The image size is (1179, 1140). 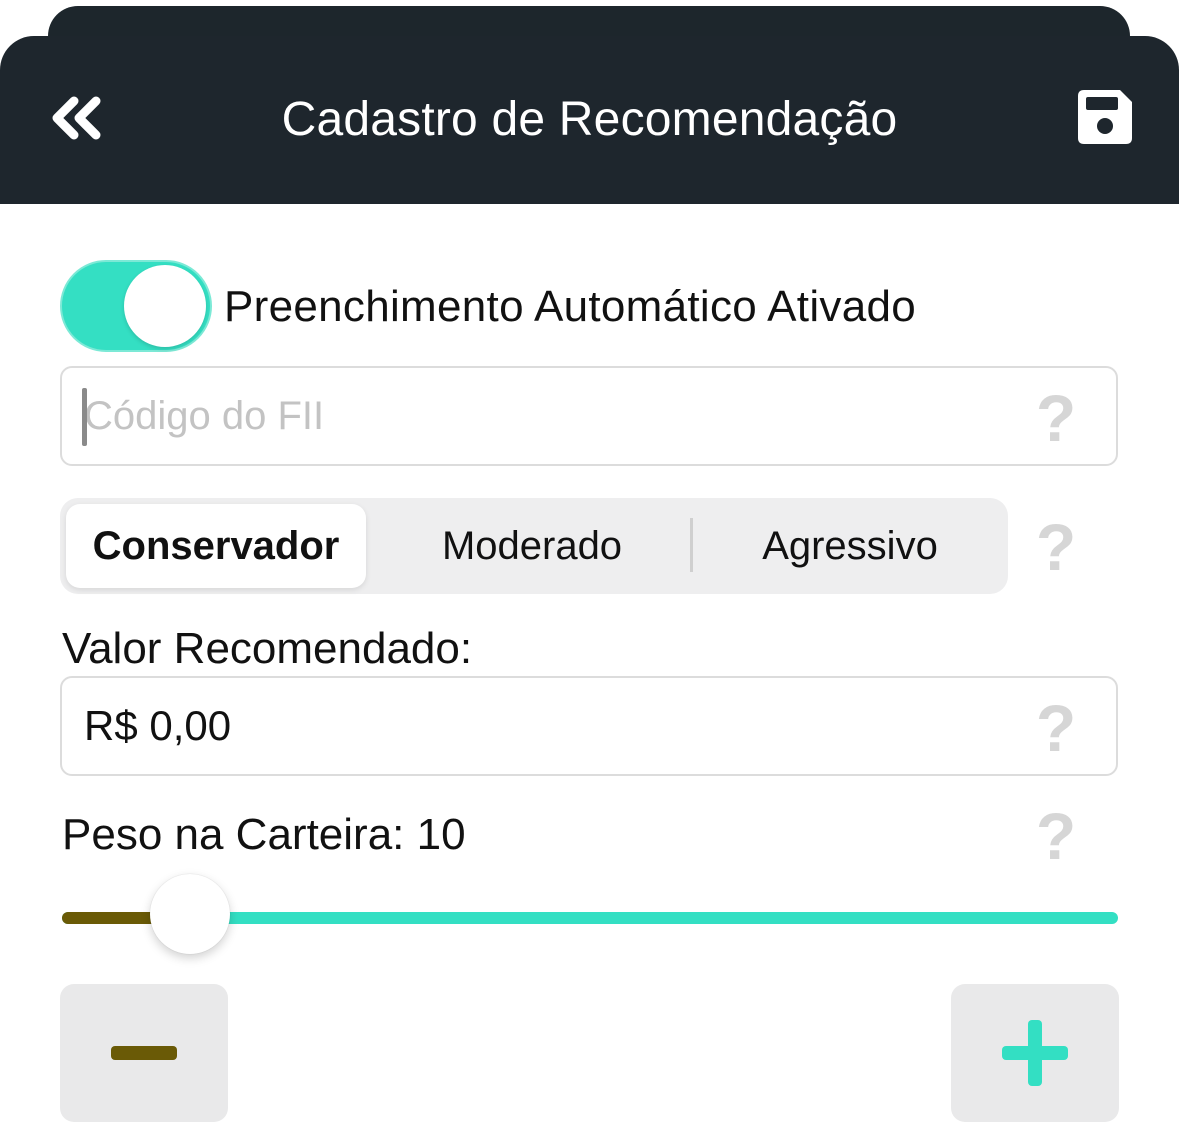 I want to click on header-bar: Cadastro de Recomendação, so click(x=589, y=120).